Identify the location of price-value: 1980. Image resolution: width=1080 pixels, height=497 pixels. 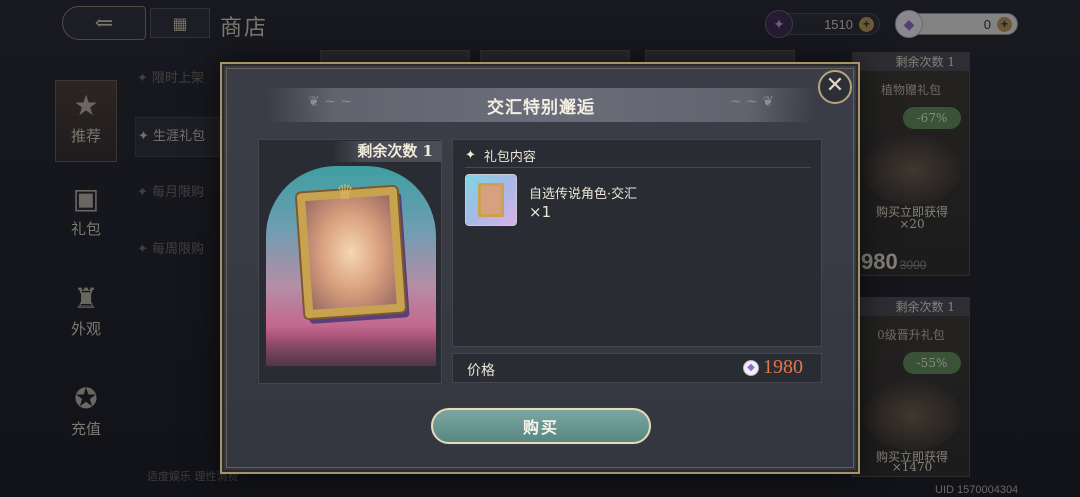
(783, 367).